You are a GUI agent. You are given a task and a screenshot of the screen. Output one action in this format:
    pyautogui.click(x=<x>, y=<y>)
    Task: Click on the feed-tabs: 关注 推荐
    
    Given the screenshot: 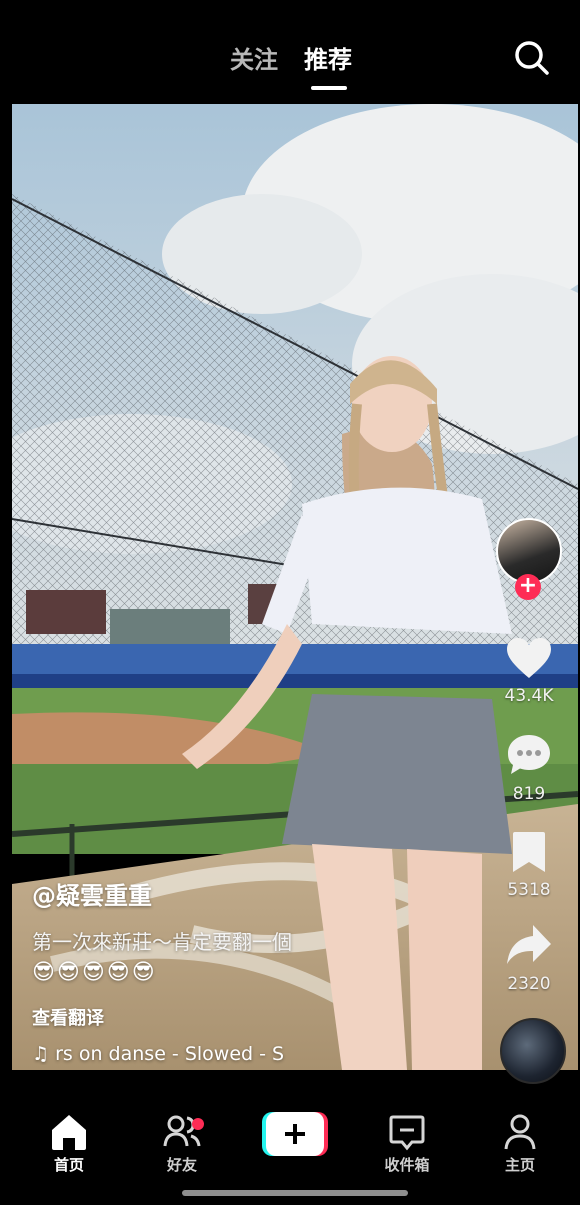 What is the action you would take?
    pyautogui.click(x=291, y=65)
    